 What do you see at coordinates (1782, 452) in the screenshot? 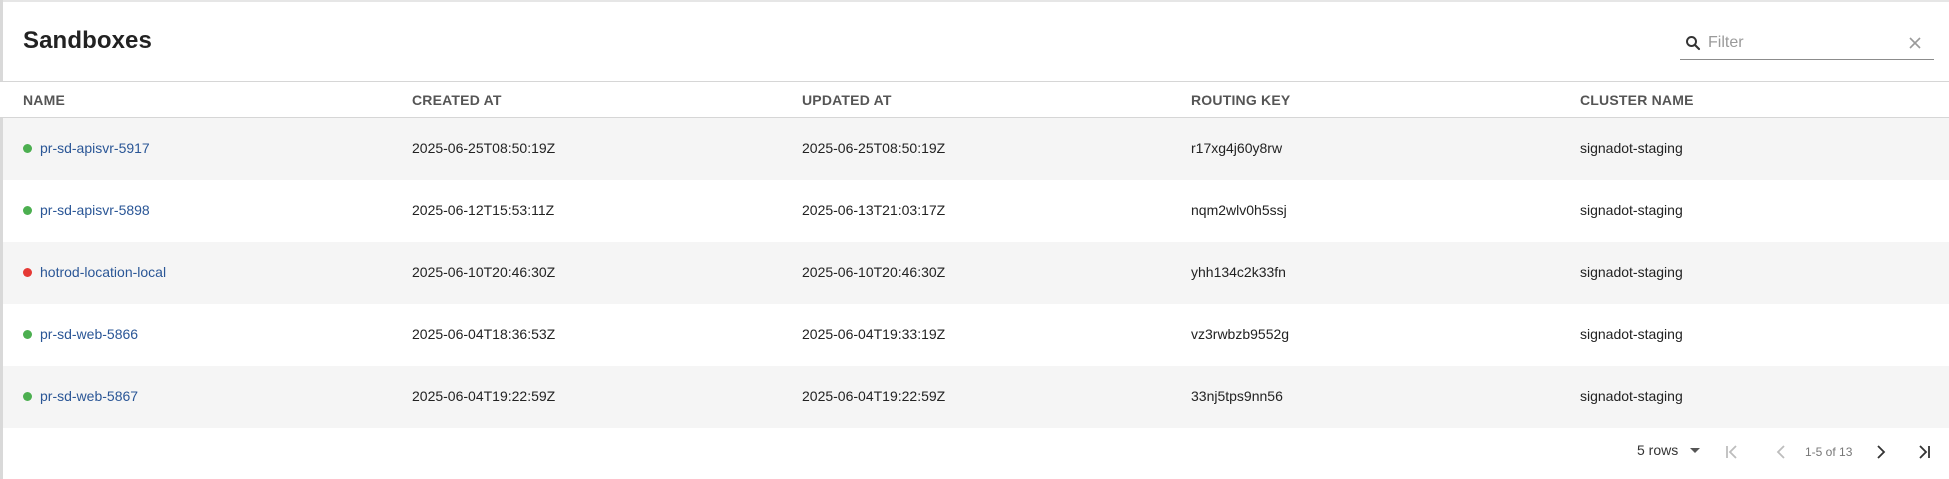
I see `chevron-left-icon` at bounding box center [1782, 452].